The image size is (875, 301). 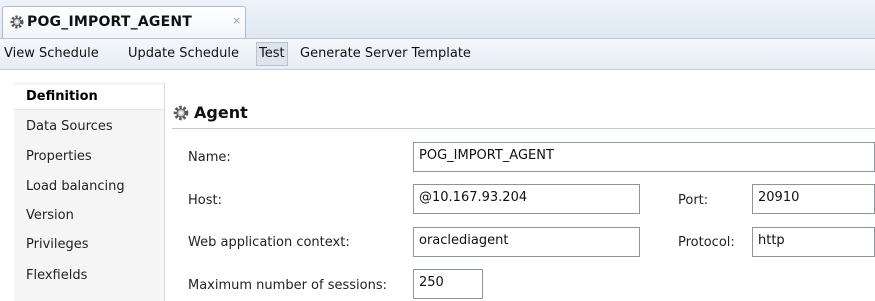 What do you see at coordinates (236, 20) in the screenshot?
I see `close-icon: ×` at bounding box center [236, 20].